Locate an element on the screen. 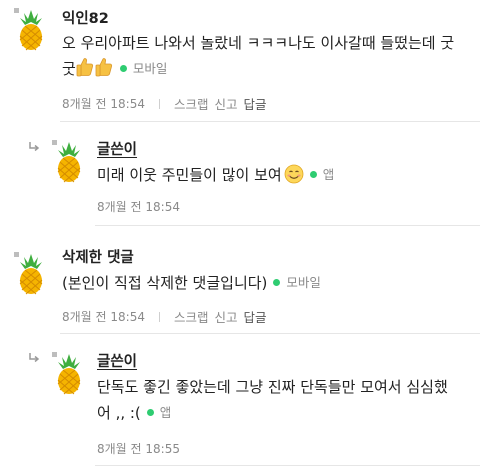 Image resolution: width=480 pixels, height=468 pixels. comment-author: 익인82 is located at coordinates (85, 17).